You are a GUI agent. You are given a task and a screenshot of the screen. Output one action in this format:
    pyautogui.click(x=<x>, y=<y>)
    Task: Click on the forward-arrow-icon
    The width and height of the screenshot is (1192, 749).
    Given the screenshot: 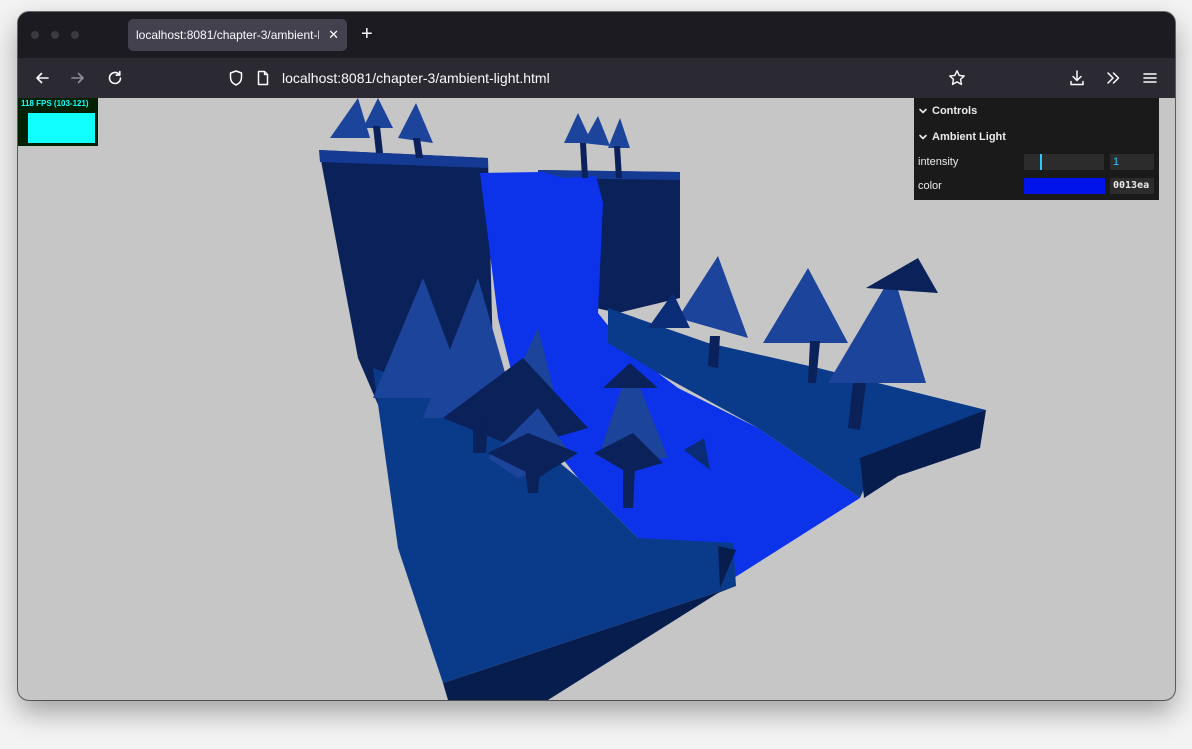 What is the action you would take?
    pyautogui.click(x=78, y=78)
    